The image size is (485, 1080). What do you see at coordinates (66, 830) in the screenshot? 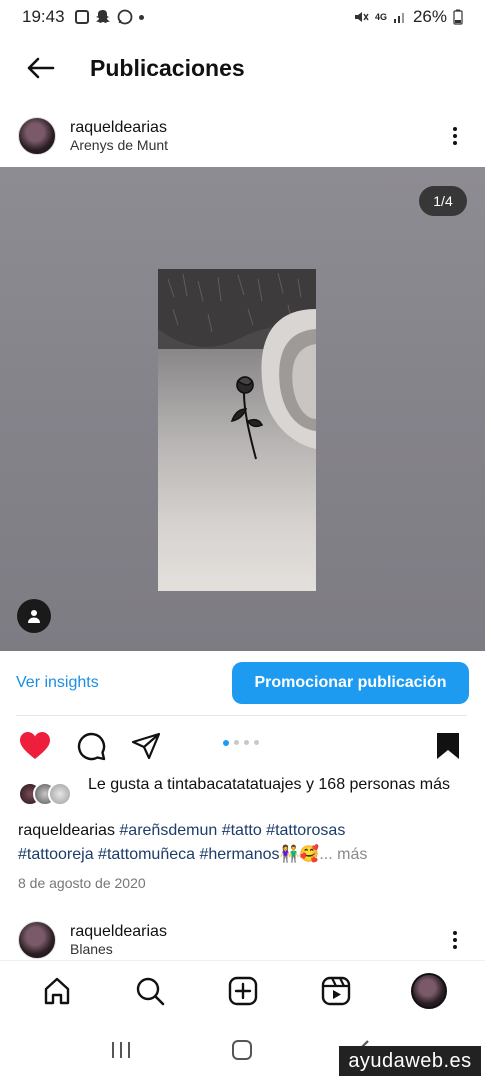
I see `caption-username: raqueldearias` at bounding box center [66, 830].